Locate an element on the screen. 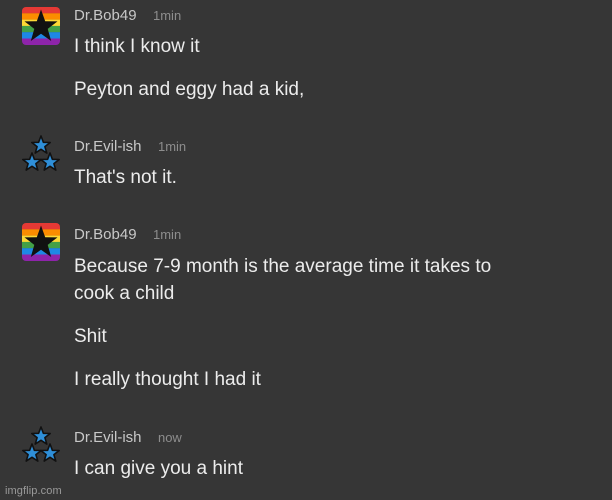 The image size is (612, 500). message-meta: Dr.Evil-ish 1min is located at coordinates (130, 148).